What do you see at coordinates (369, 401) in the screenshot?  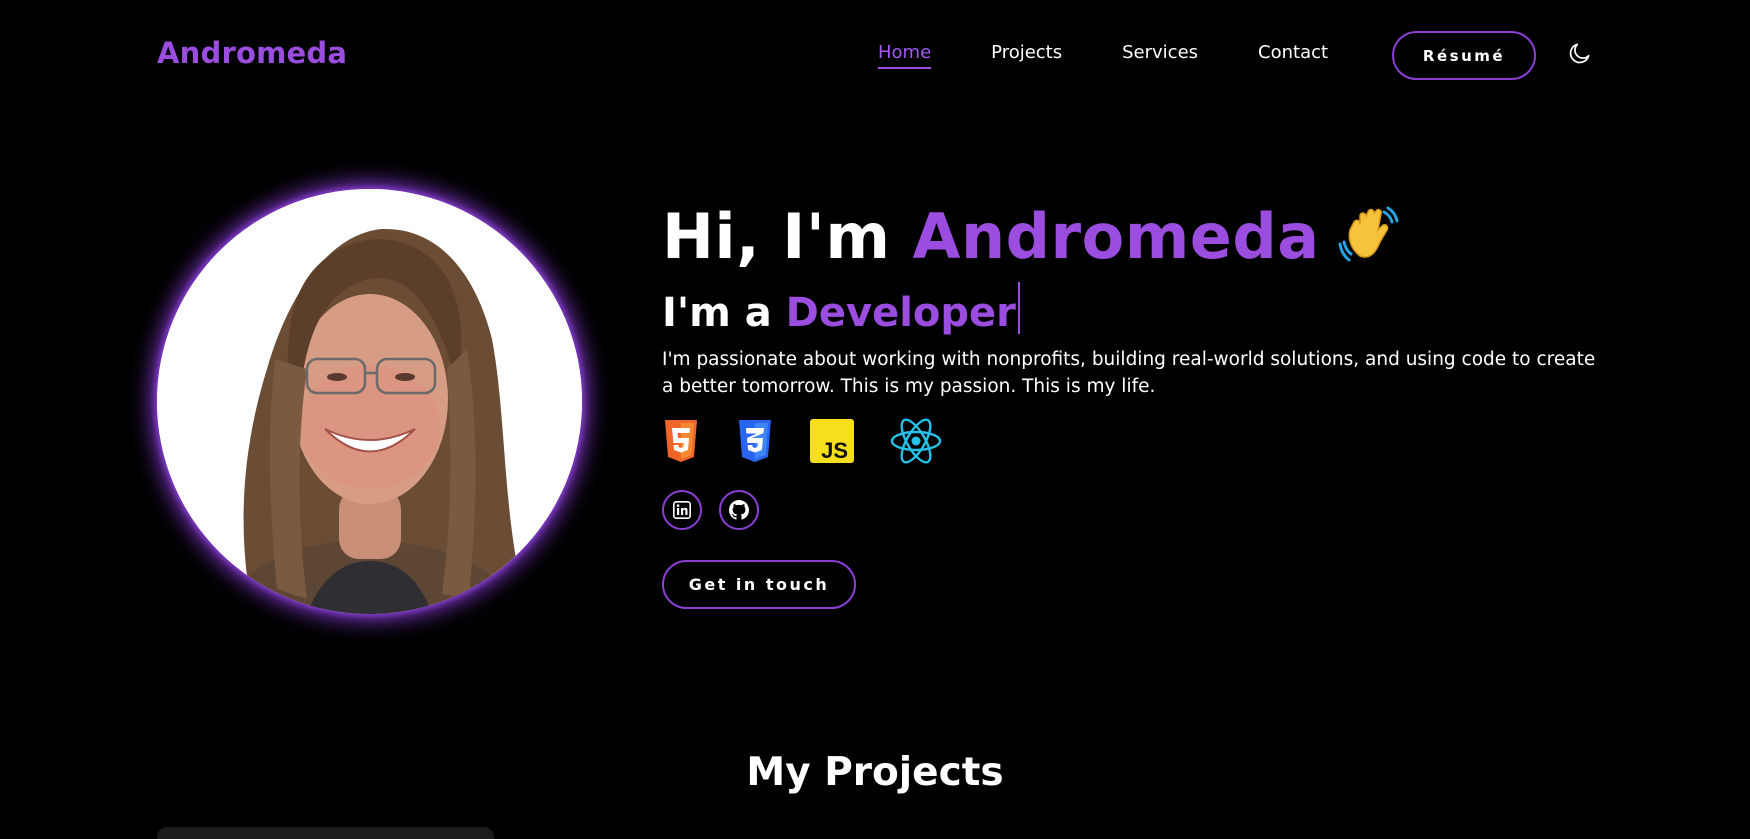 I see `profile-photo` at bounding box center [369, 401].